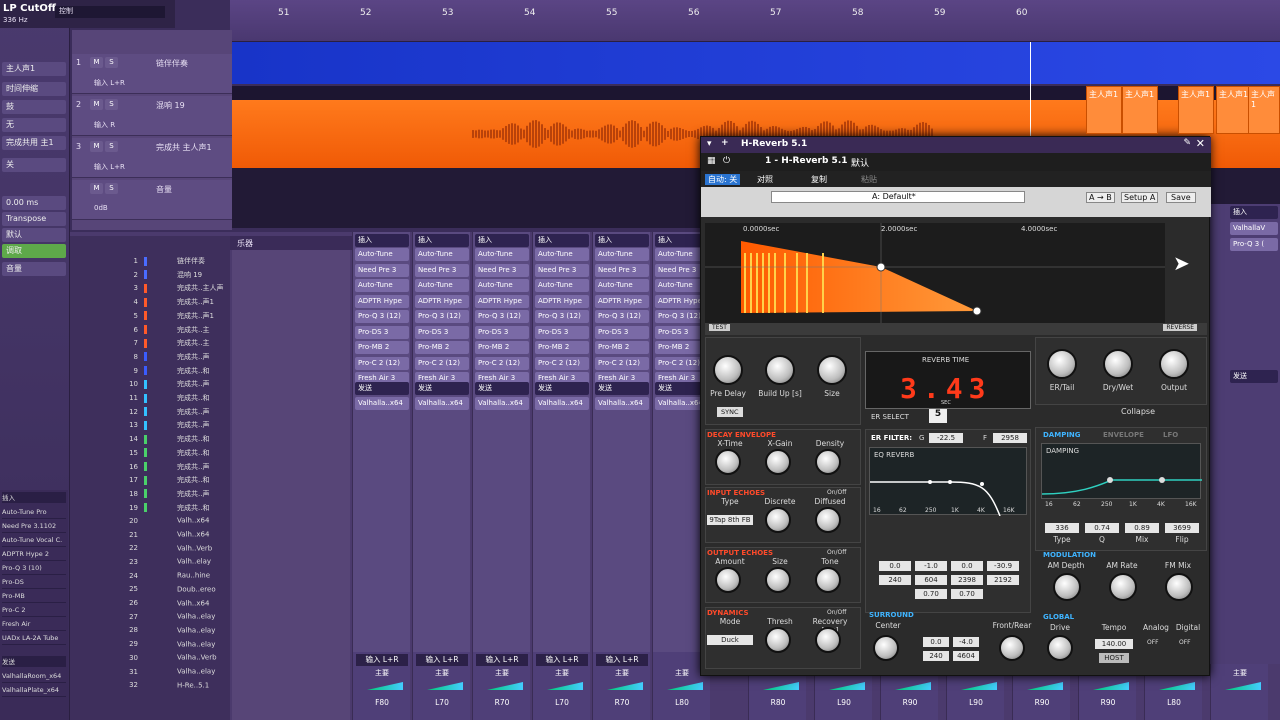 The image size is (1280, 720). Describe the element at coordinates (946, 438) in the screenshot. I see `er-filter-g: -22.5` at that location.